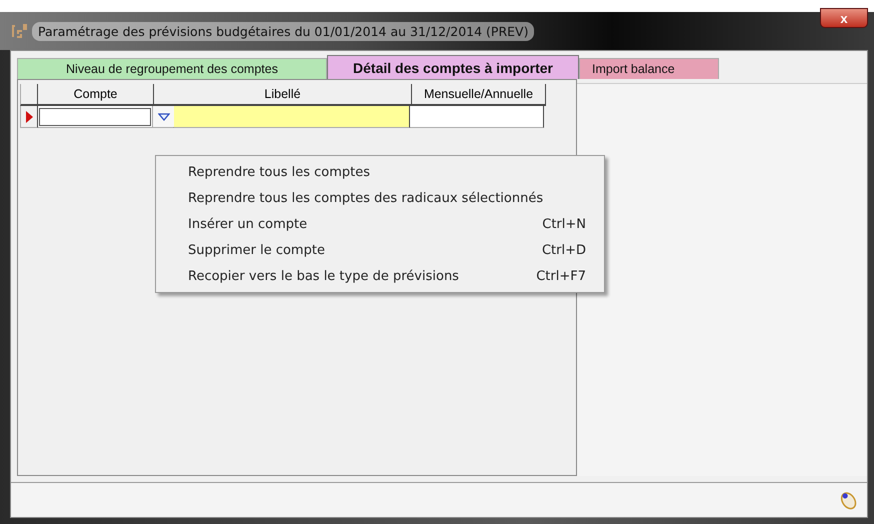 The width and height of the screenshot is (874, 524). I want to click on dropdown-button, so click(163, 116).